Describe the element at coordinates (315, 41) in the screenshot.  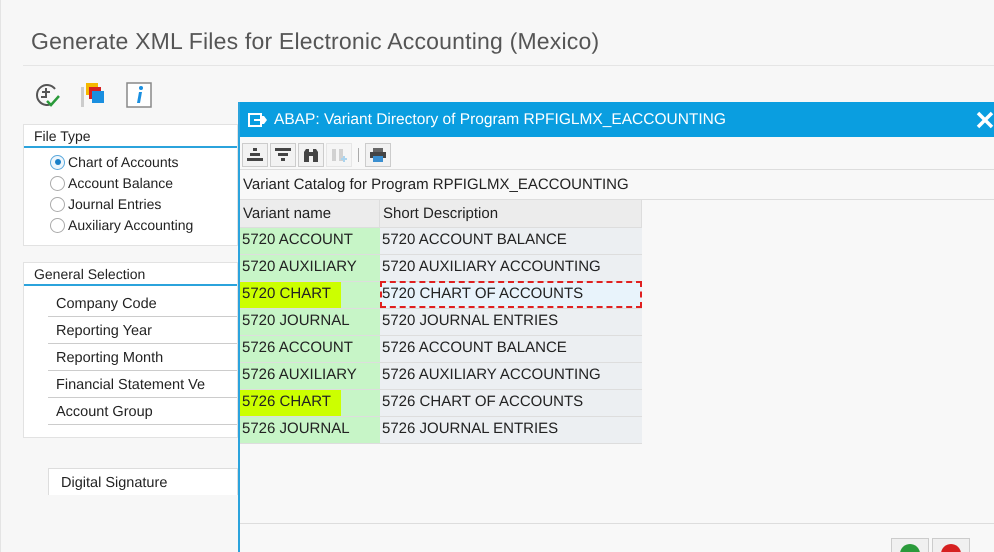
I see `window-title: Generate XML Files for Electronic Accounting (Mexico)` at that location.